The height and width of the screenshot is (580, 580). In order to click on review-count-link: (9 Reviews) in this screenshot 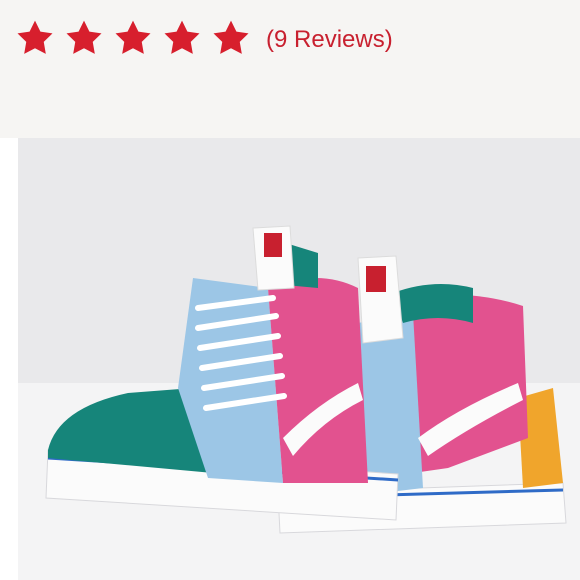, I will do `click(329, 40)`.